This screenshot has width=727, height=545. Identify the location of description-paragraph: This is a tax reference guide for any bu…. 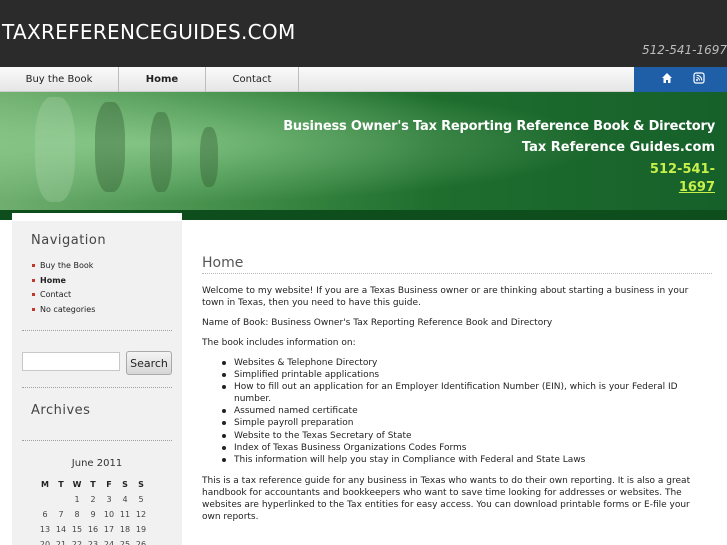
(446, 499).